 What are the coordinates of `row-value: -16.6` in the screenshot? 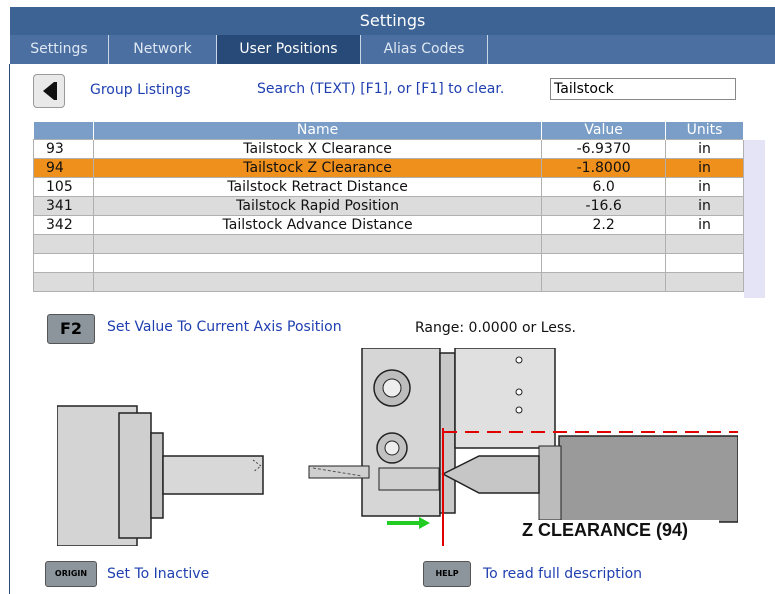 It's located at (604, 206).